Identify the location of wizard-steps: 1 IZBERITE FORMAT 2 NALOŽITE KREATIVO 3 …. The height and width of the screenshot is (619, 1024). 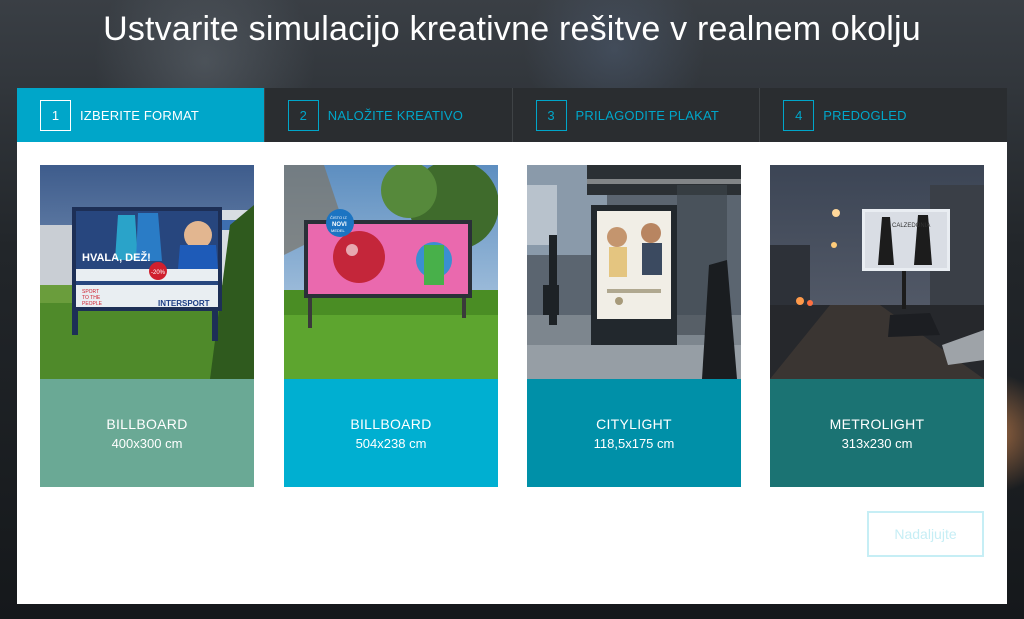
(512, 115).